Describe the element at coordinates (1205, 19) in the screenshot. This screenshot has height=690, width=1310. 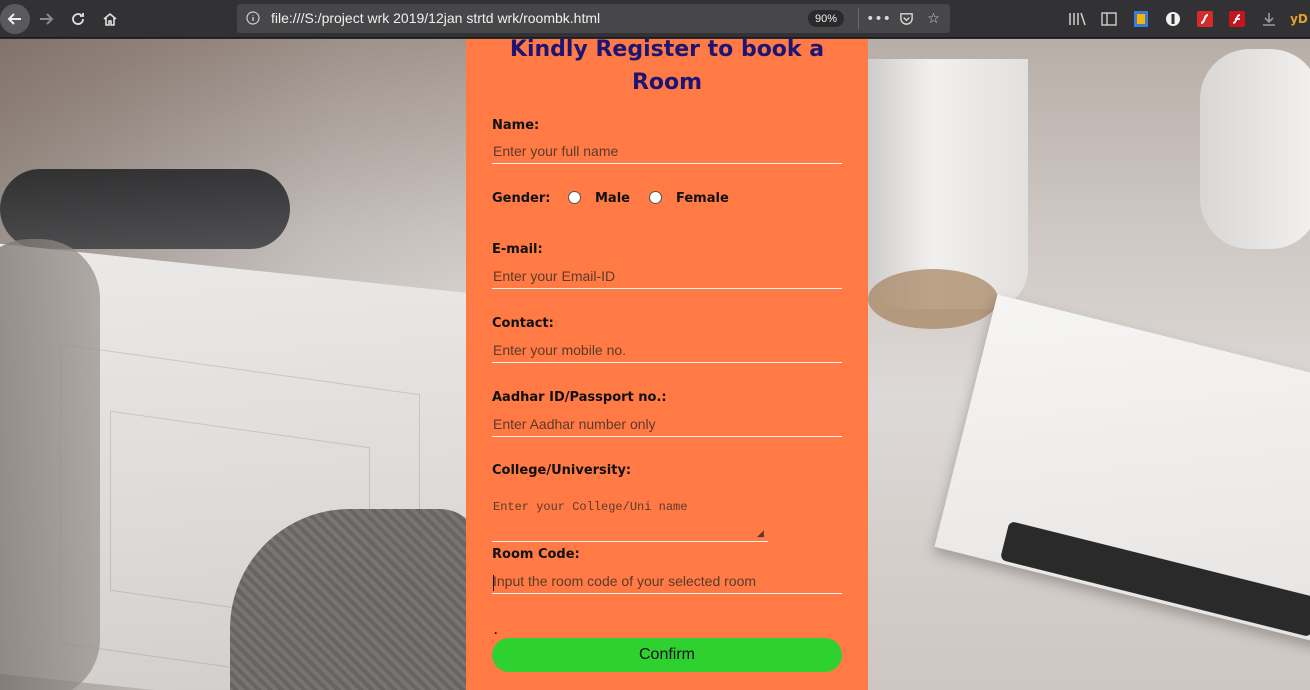
I see `flash-extension-icon` at that location.